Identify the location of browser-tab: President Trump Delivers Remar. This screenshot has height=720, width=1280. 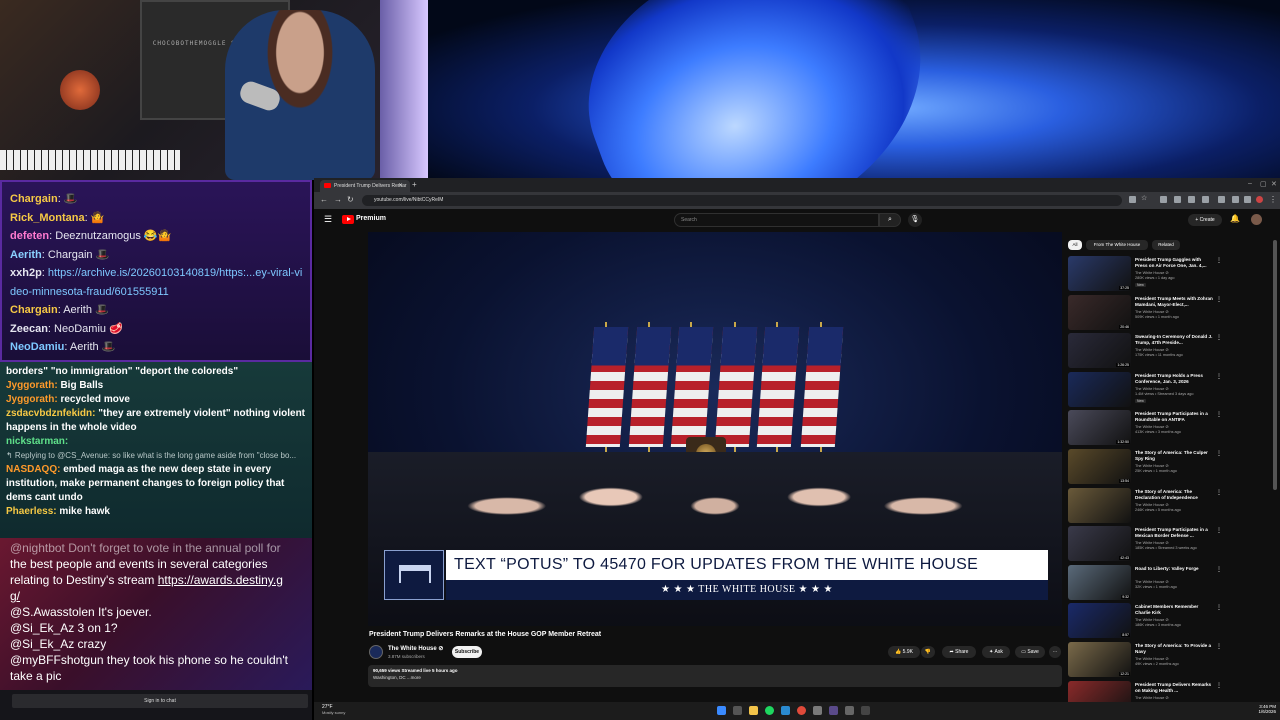
(365, 186).